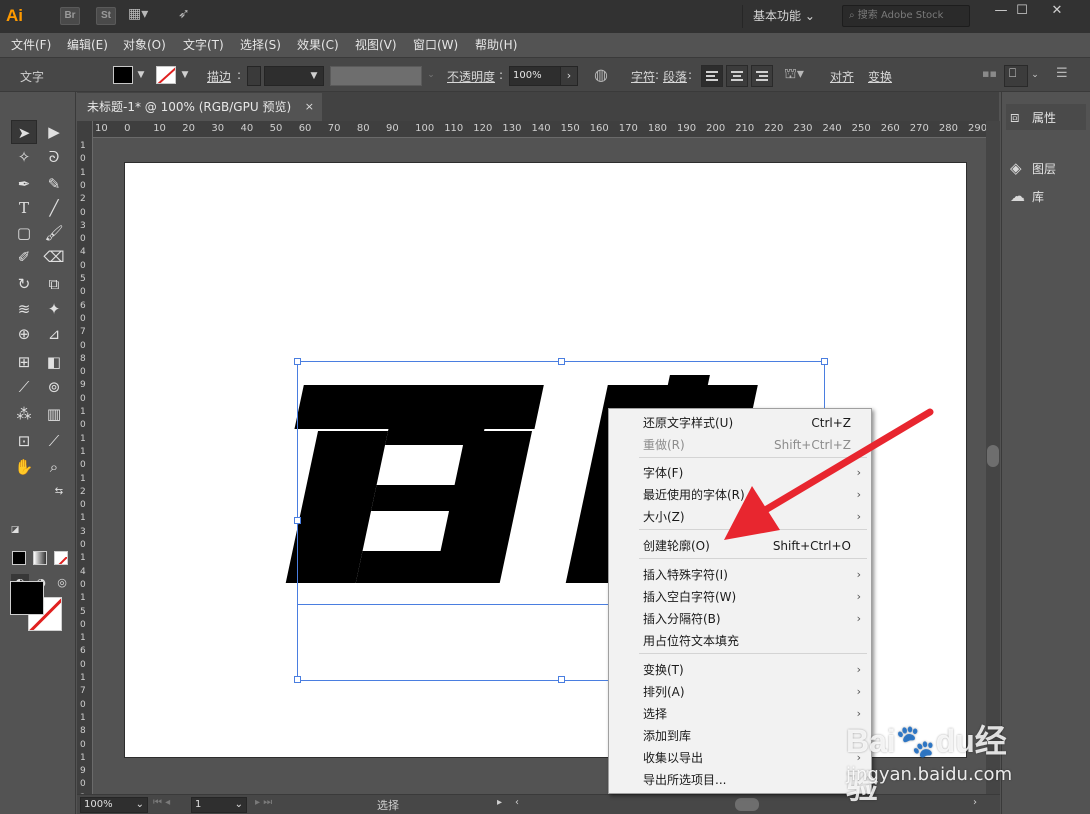  What do you see at coordinates (929, 774) in the screenshot?
I see `watermark-url: jingyan.baidu.com` at bounding box center [929, 774].